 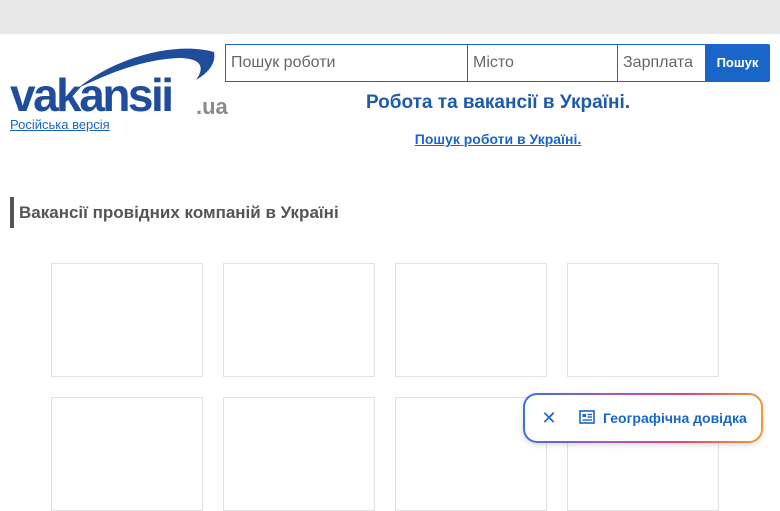 What do you see at coordinates (587, 419) in the screenshot?
I see `newspaper-icon` at bounding box center [587, 419].